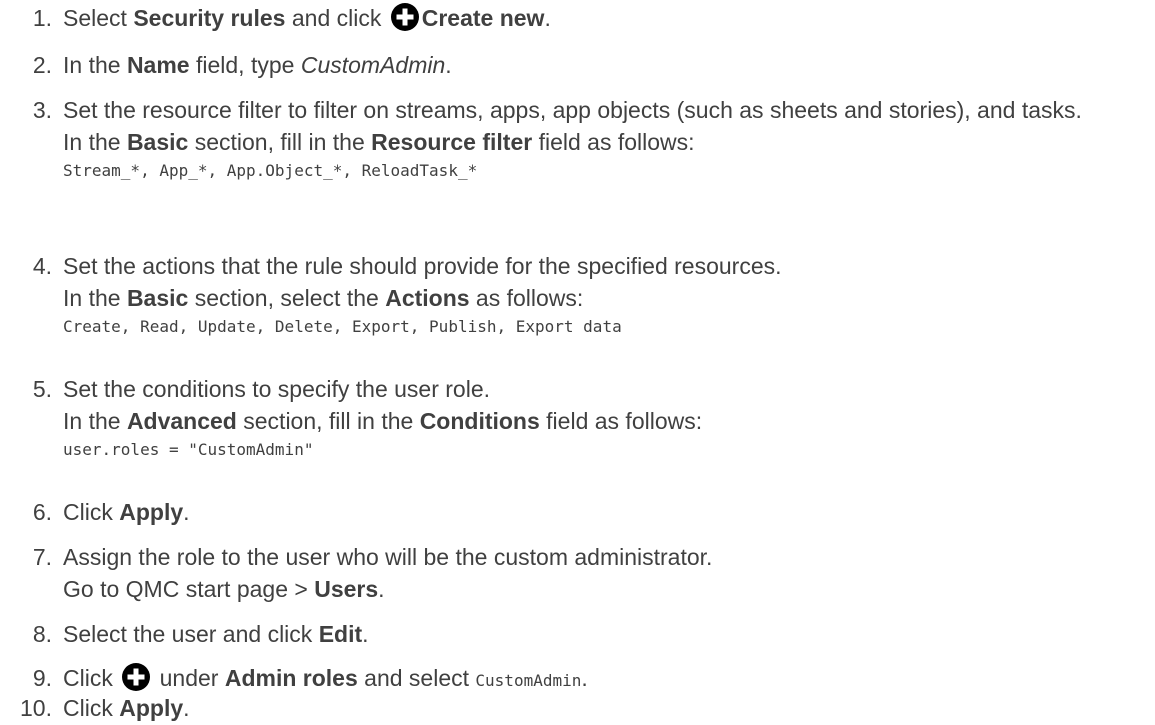  I want to click on step-line: Select the user and click Edit., so click(606, 634).